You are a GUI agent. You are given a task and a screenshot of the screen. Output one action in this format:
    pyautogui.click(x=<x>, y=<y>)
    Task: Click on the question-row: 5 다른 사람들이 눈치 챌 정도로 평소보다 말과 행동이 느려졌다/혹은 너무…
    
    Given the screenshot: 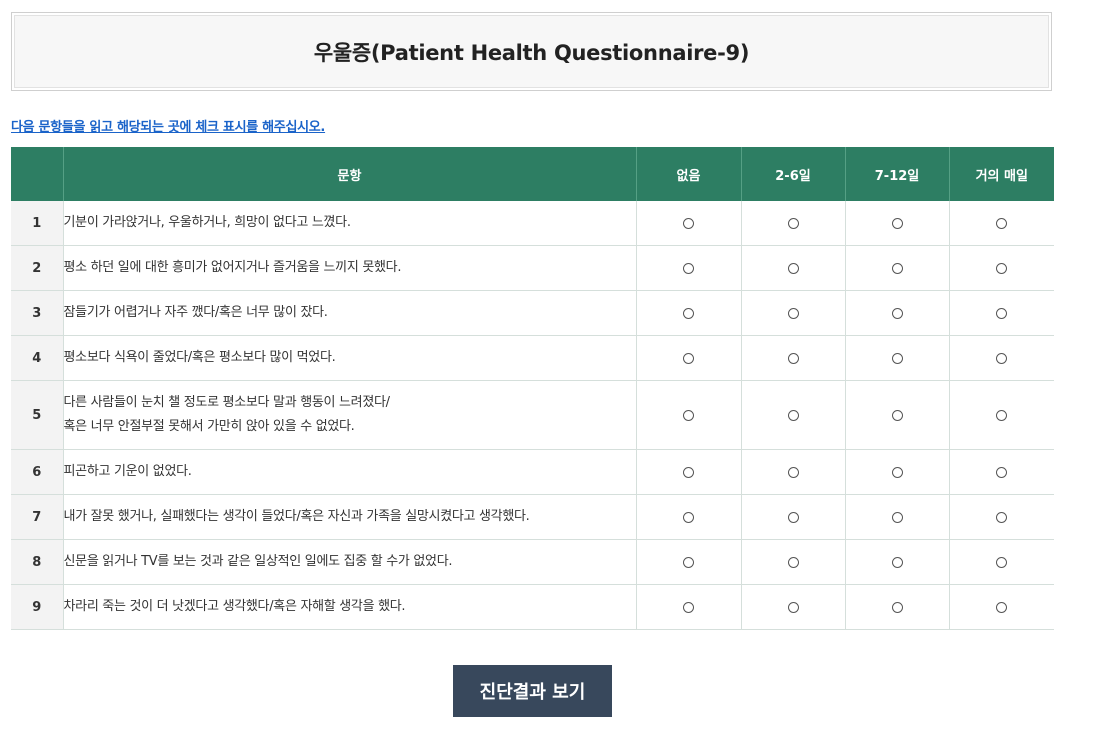 What is the action you would take?
    pyautogui.click(x=532, y=415)
    